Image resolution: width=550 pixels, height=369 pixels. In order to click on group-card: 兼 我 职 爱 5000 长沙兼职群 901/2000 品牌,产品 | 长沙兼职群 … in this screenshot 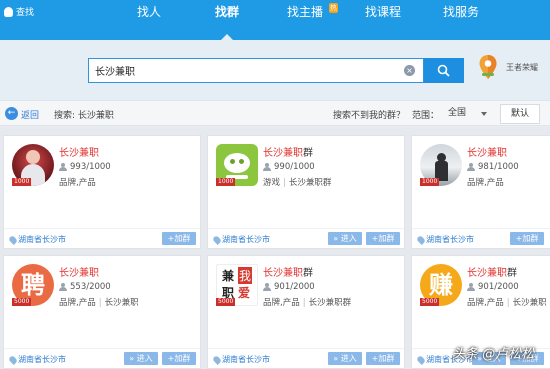, I will do `click(306, 312)`.